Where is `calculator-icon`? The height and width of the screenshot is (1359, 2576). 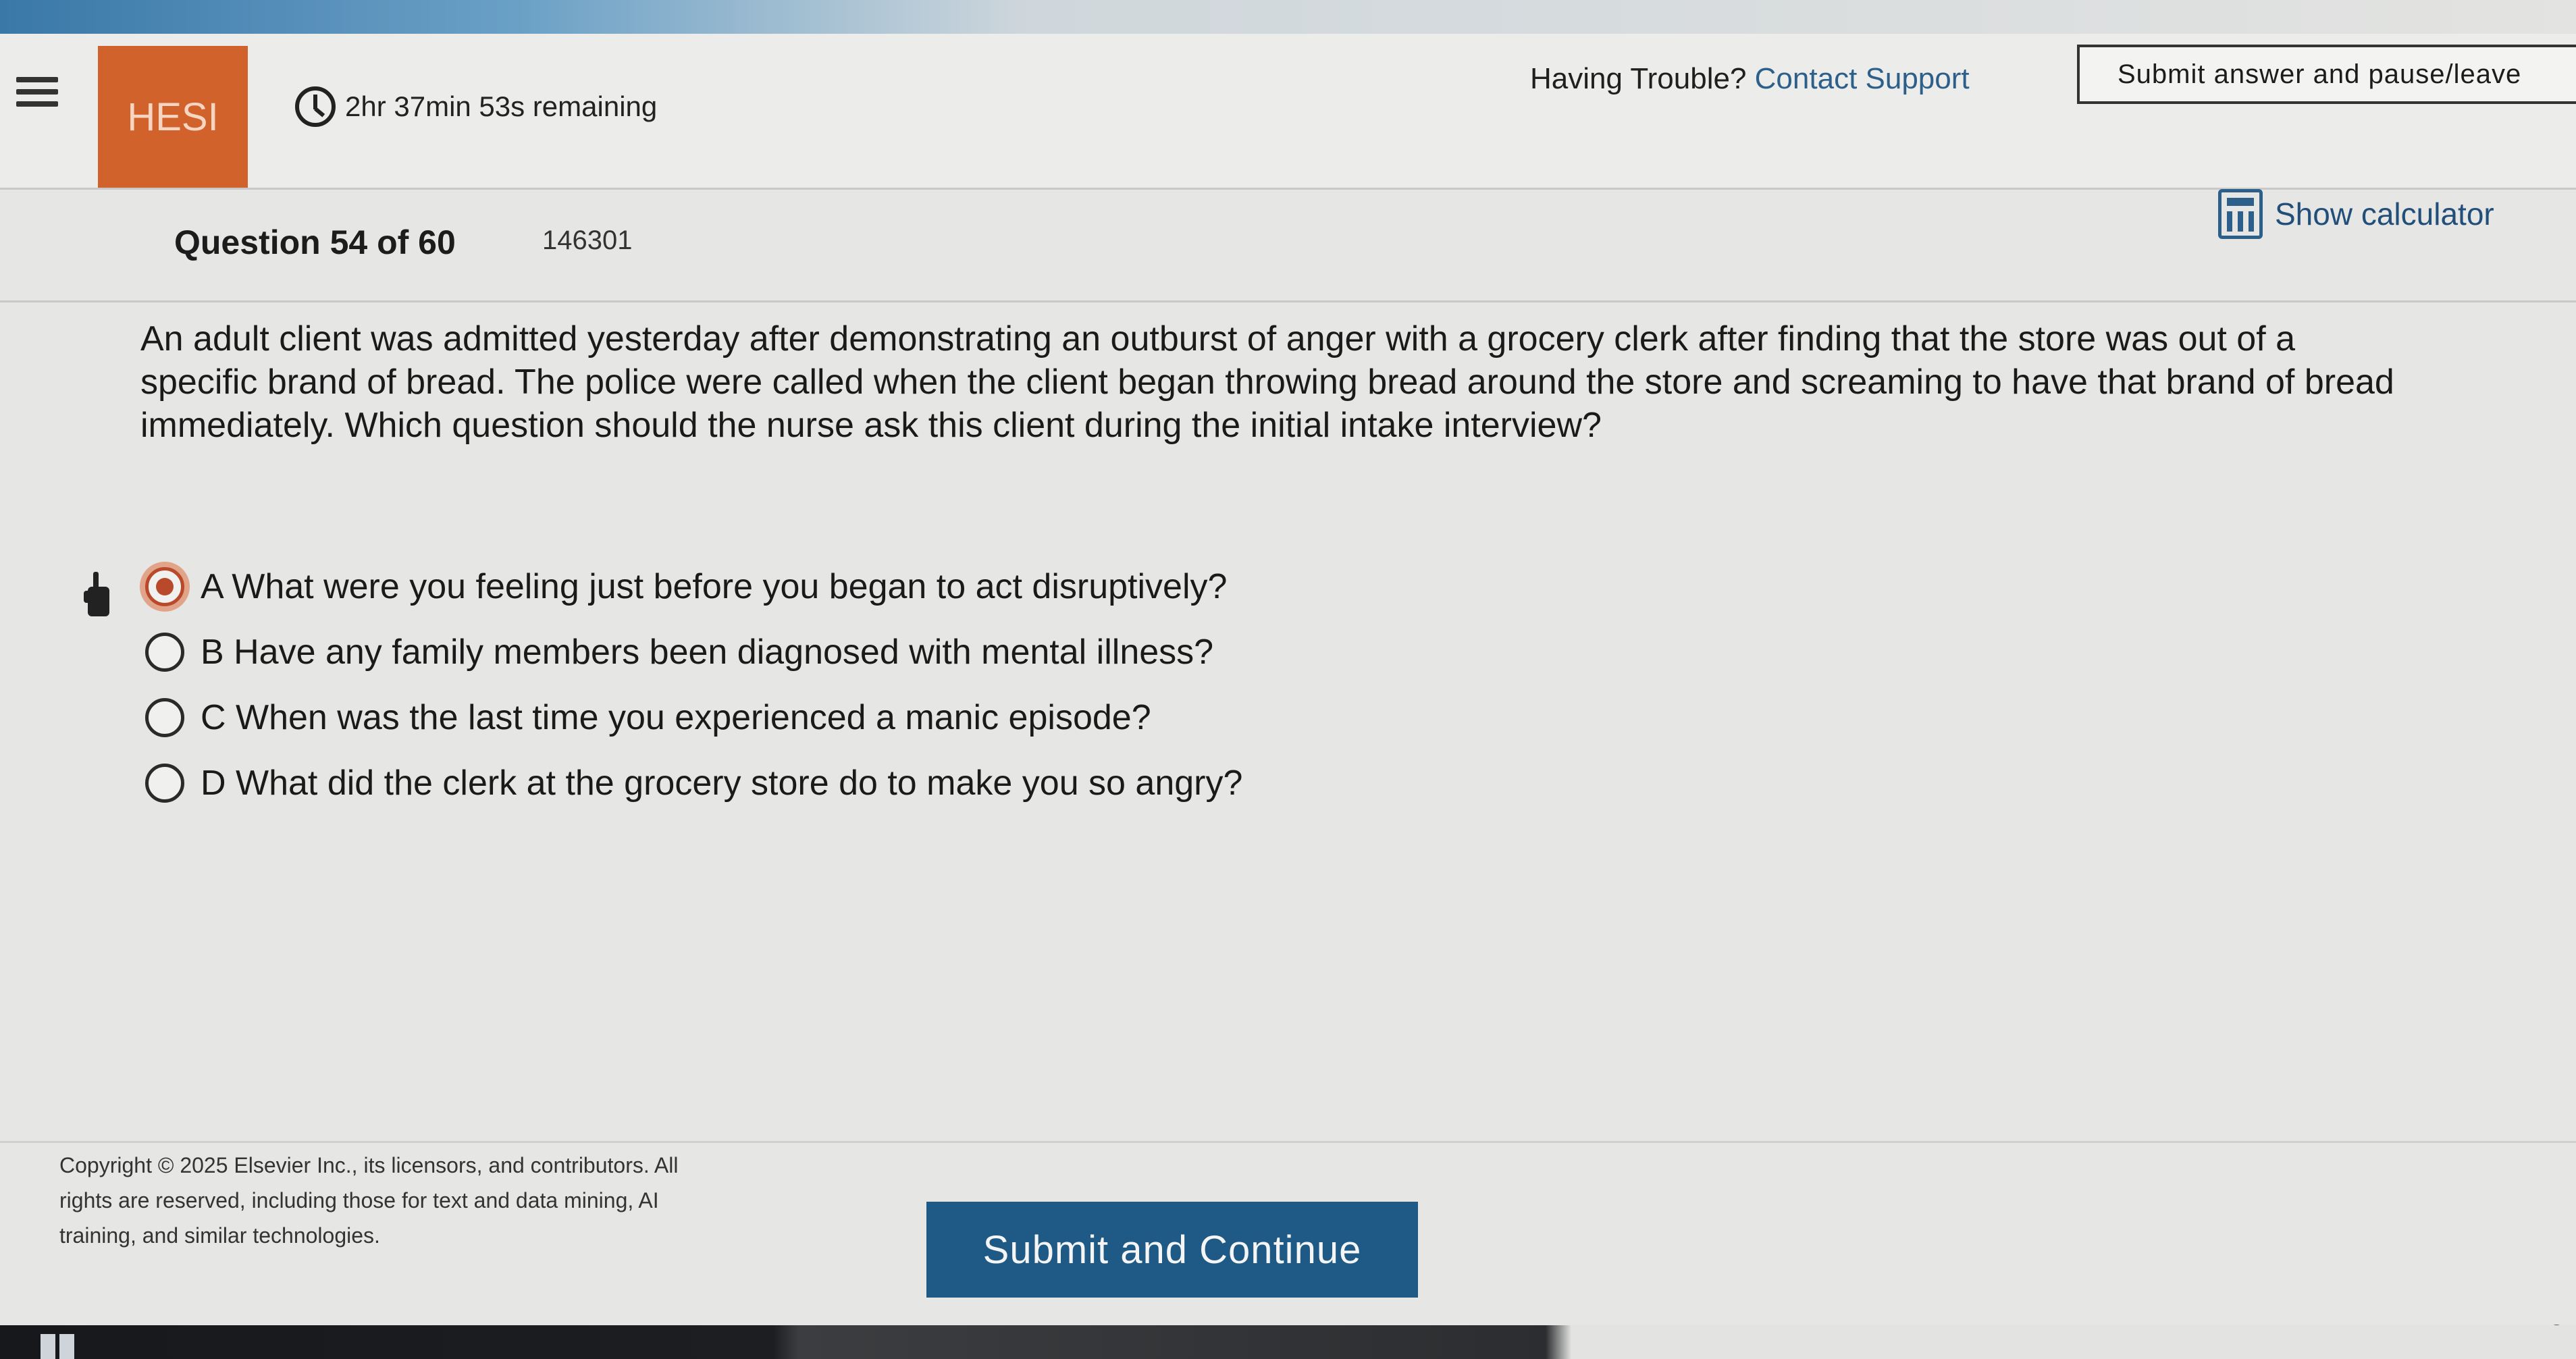 calculator-icon is located at coordinates (2240, 214).